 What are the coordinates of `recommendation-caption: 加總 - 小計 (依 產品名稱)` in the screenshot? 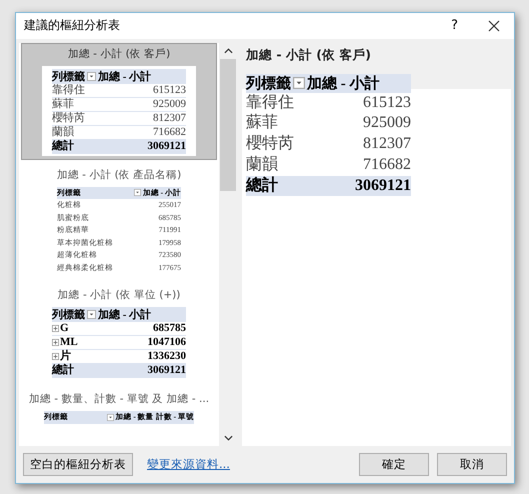 It's located at (119, 175).